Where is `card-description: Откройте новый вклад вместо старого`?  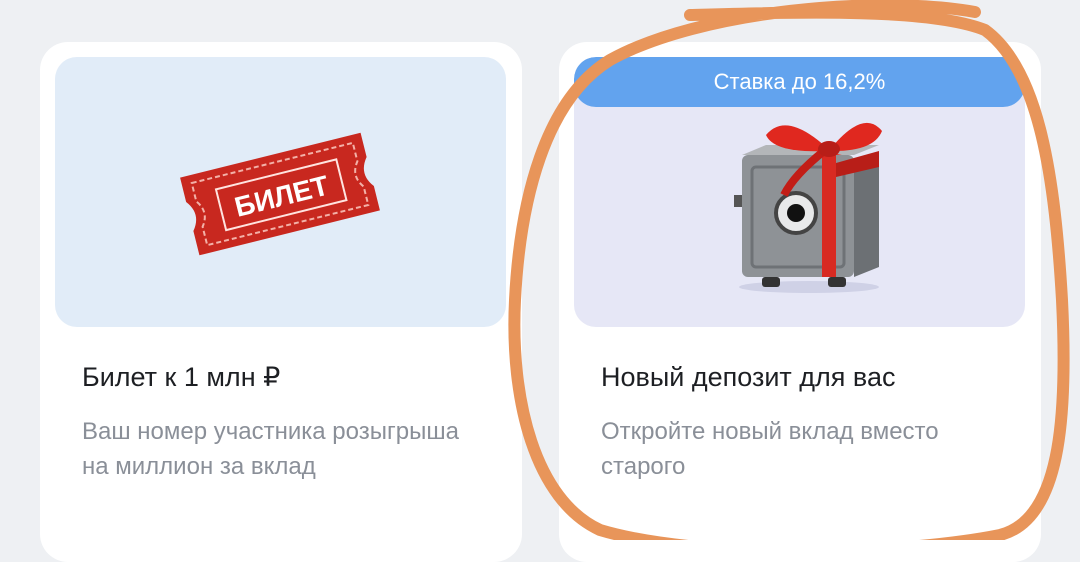
card-description: Откройте новый вклад вместо старого is located at coordinates (770, 449).